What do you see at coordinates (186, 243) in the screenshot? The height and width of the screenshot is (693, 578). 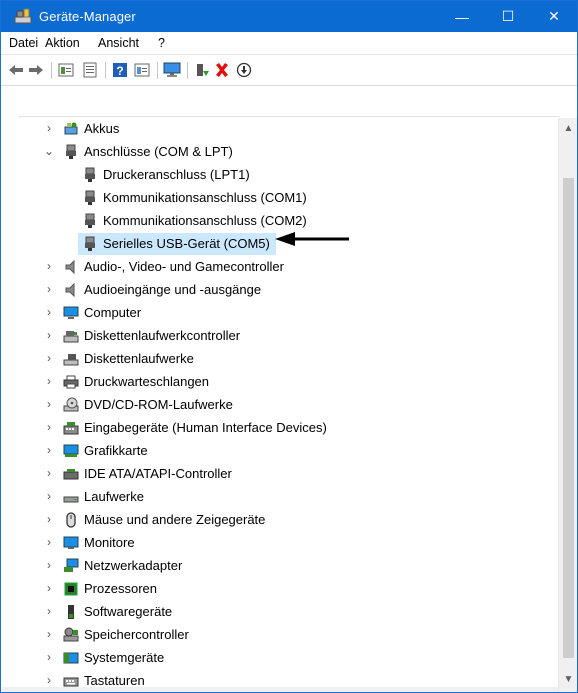 I see `tree-item-label: Serielles USB-Gerät (COM5)` at bounding box center [186, 243].